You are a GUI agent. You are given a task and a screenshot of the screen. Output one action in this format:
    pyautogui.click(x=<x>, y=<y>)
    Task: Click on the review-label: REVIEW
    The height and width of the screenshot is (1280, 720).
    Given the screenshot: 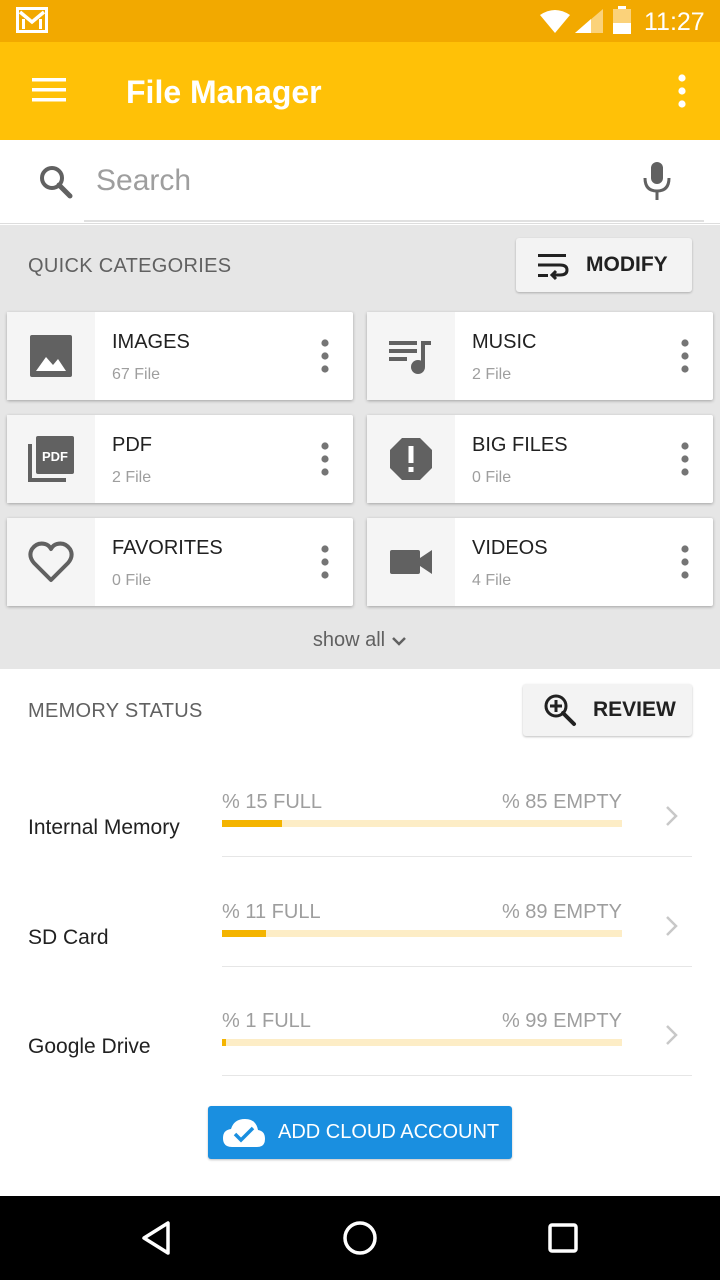 What is the action you would take?
    pyautogui.click(x=634, y=709)
    